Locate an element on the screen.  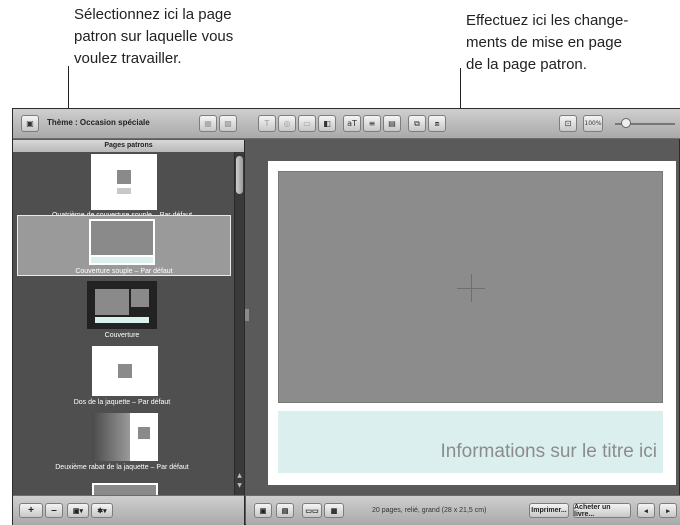
zoom-slider-knob is located at coordinates (626, 123).